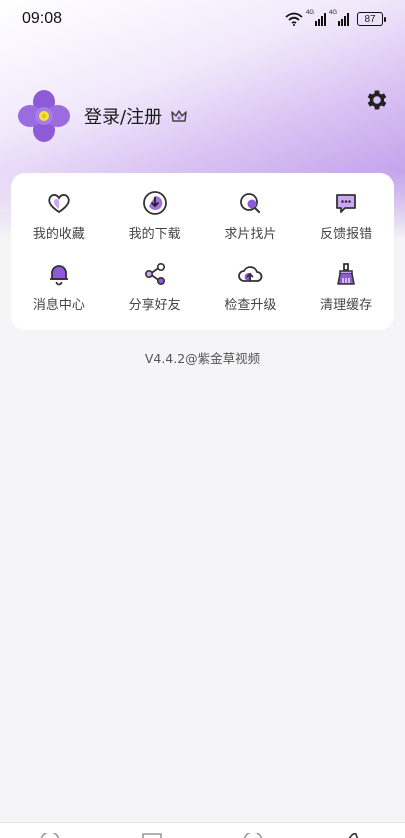 This screenshot has height=838, width=405. What do you see at coordinates (346, 305) in the screenshot?
I see `menu-item-label: 清理缓存` at bounding box center [346, 305].